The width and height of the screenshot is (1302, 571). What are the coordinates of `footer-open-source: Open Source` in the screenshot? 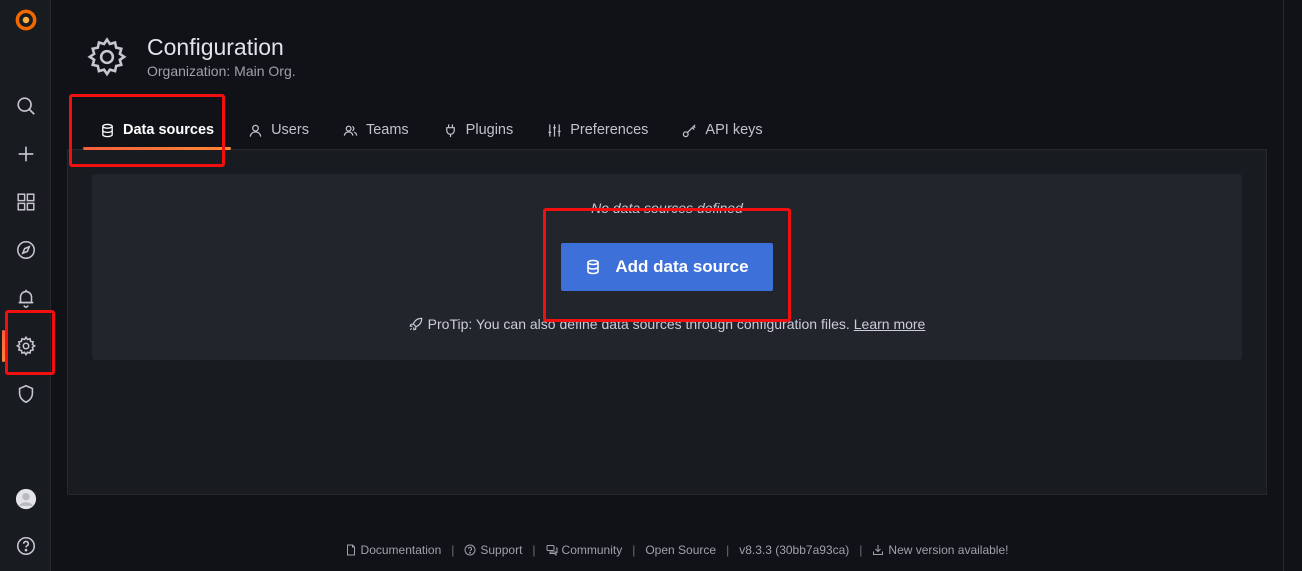 It's located at (680, 550).